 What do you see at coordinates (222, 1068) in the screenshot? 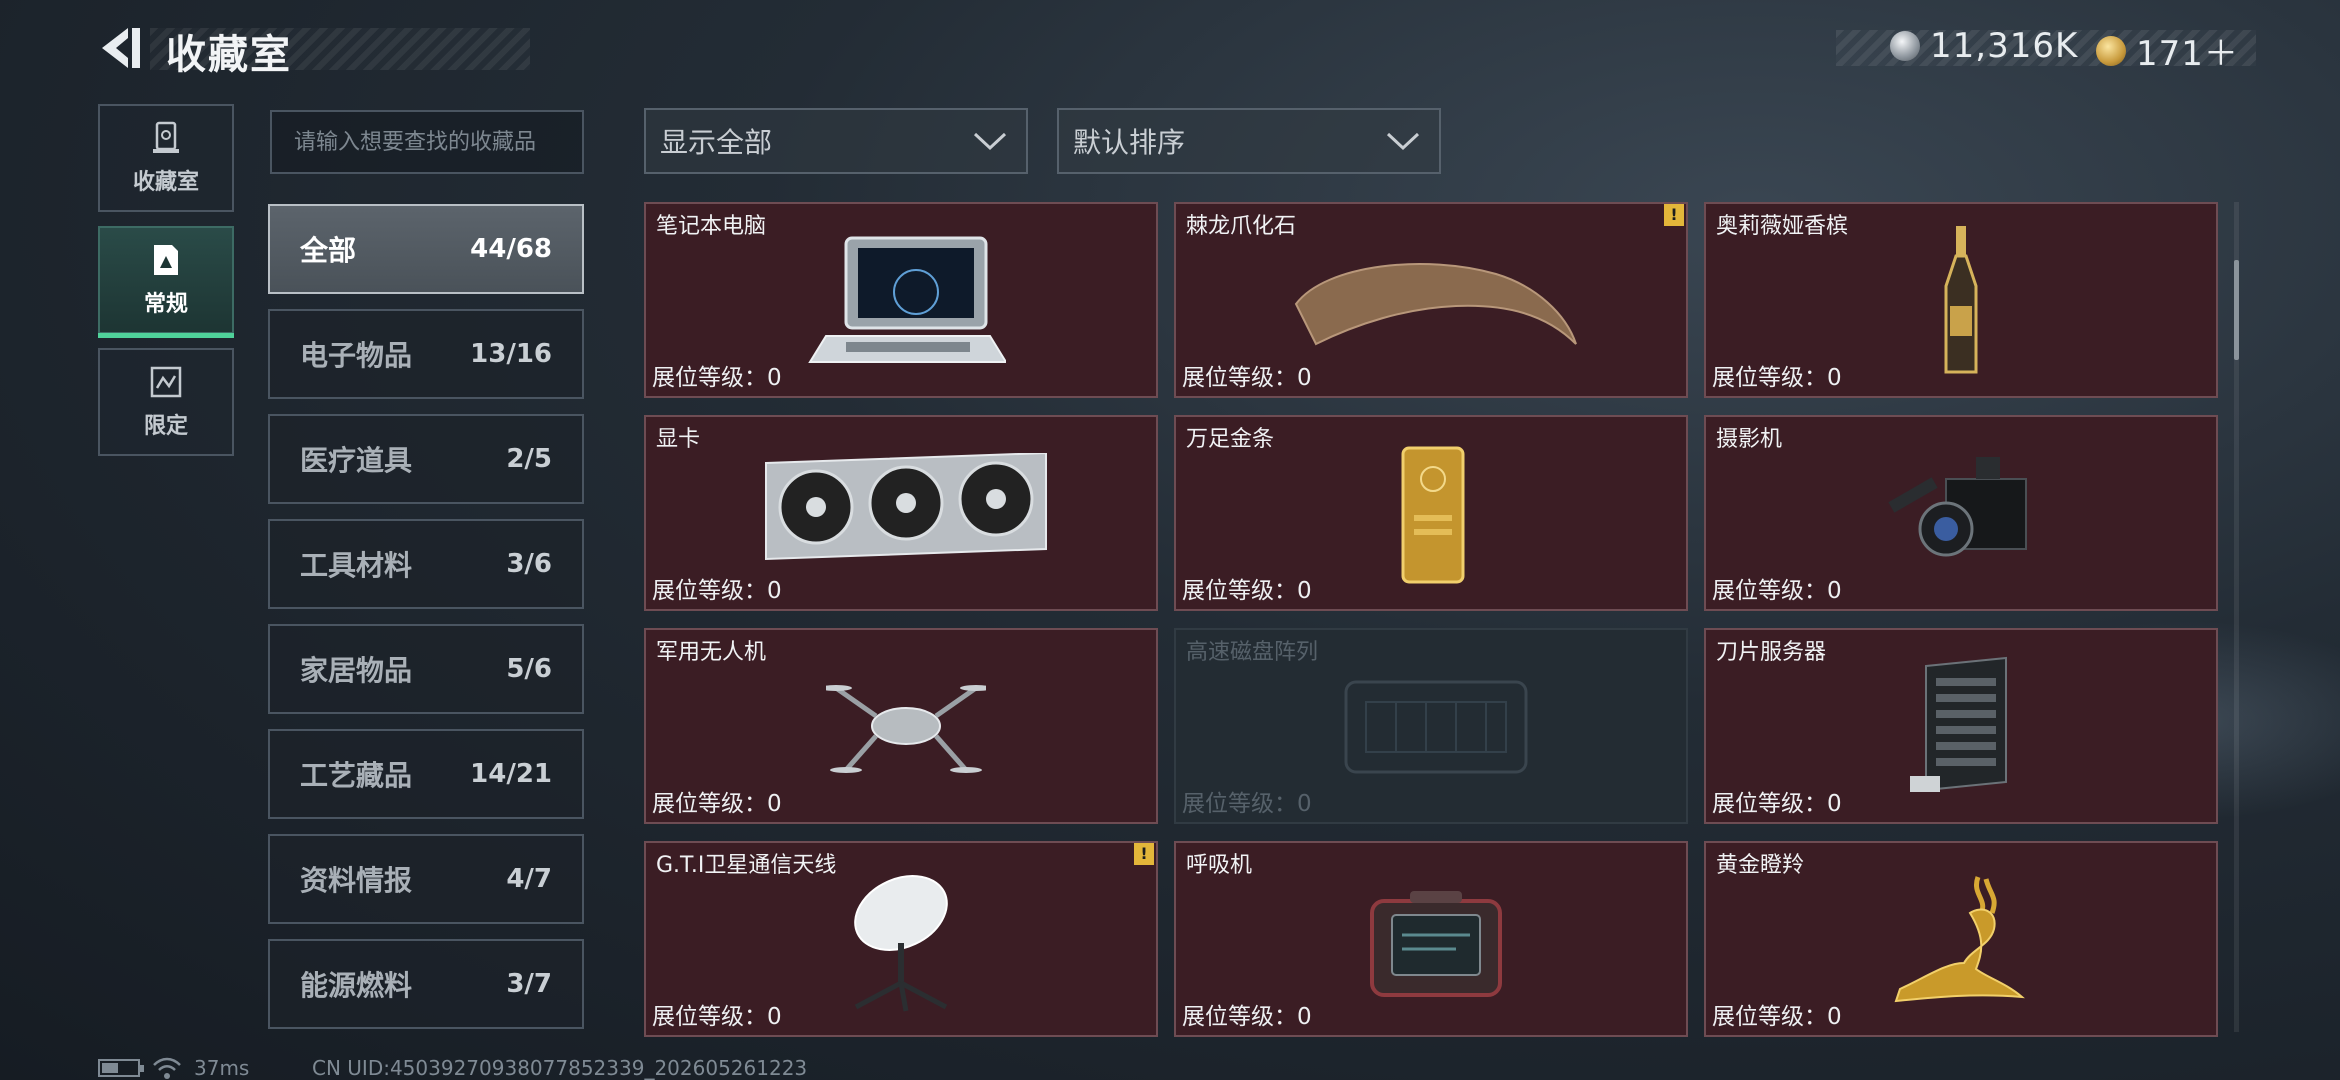
I see `ping-value: 37ms` at bounding box center [222, 1068].